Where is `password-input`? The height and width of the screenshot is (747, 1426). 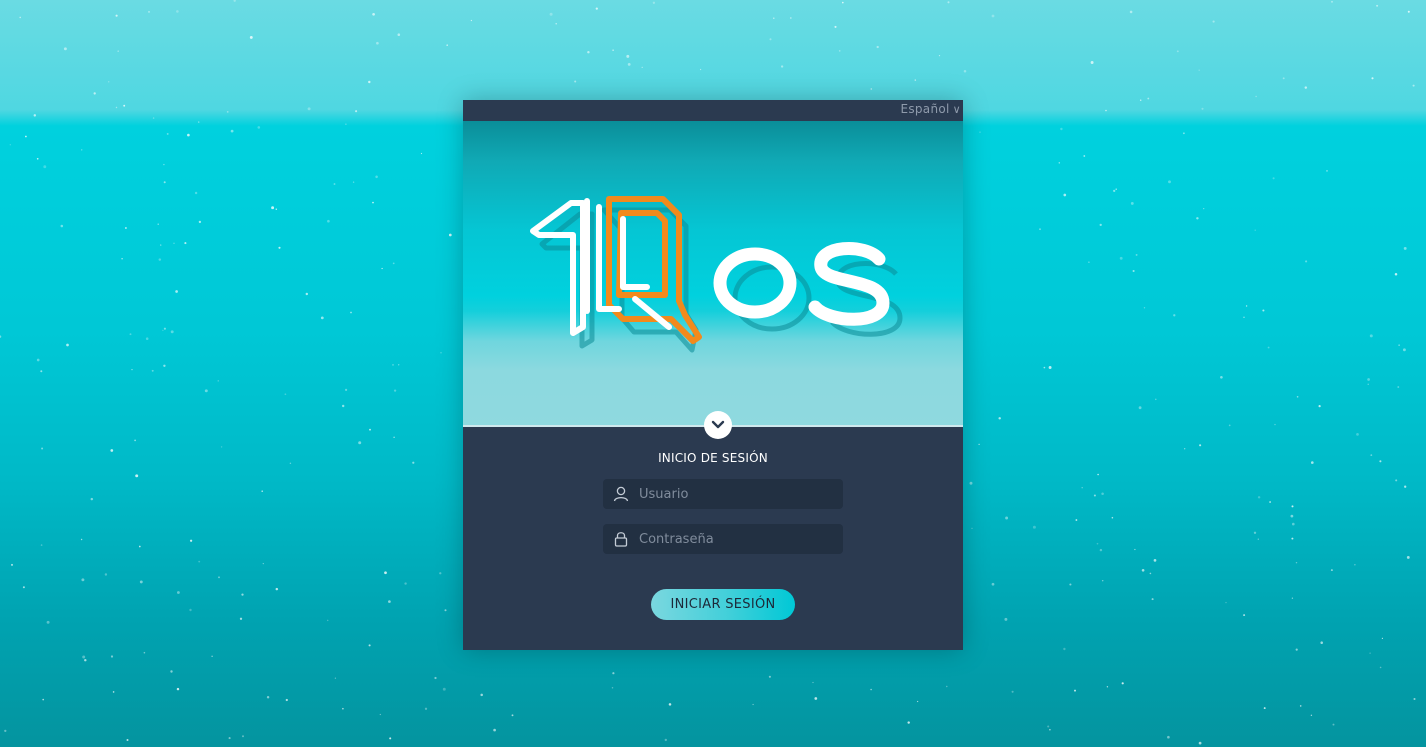
password-input is located at coordinates (737, 539).